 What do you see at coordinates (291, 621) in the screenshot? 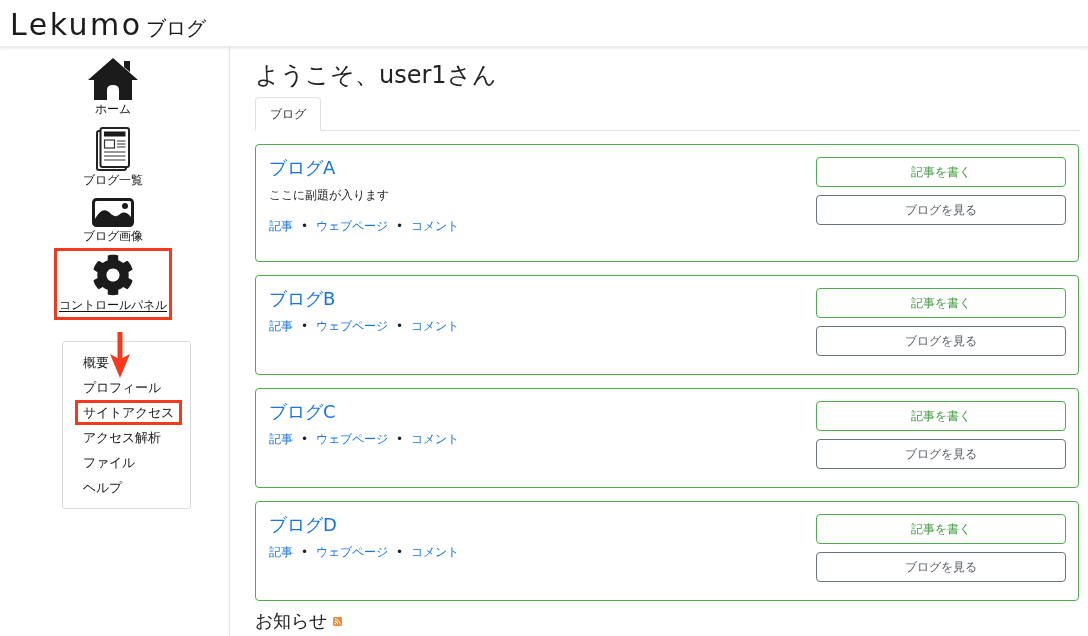
I see `news-heading: お知らせ` at bounding box center [291, 621].